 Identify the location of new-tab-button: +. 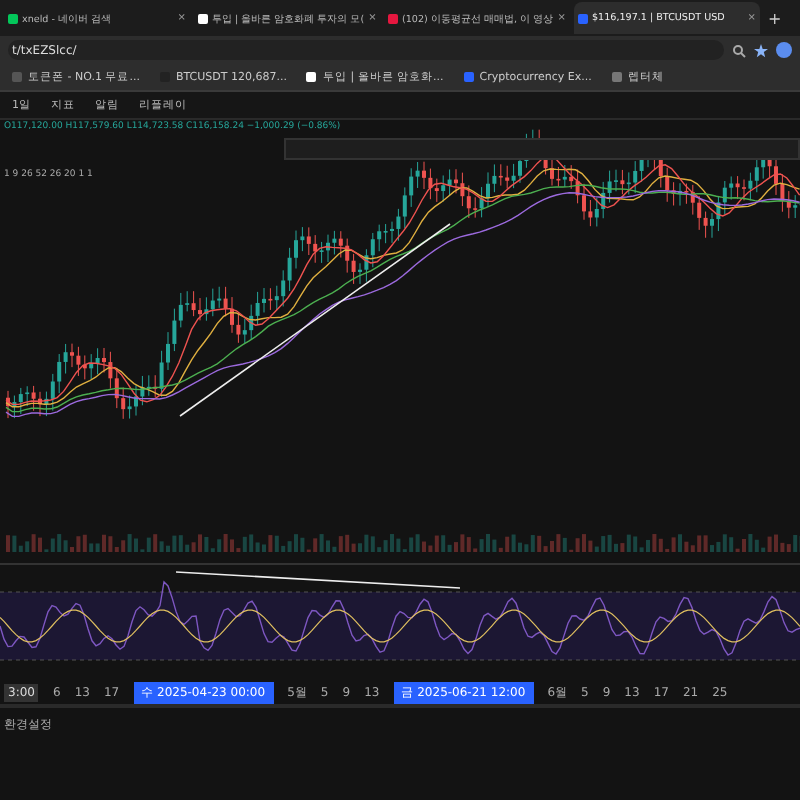
(775, 18).